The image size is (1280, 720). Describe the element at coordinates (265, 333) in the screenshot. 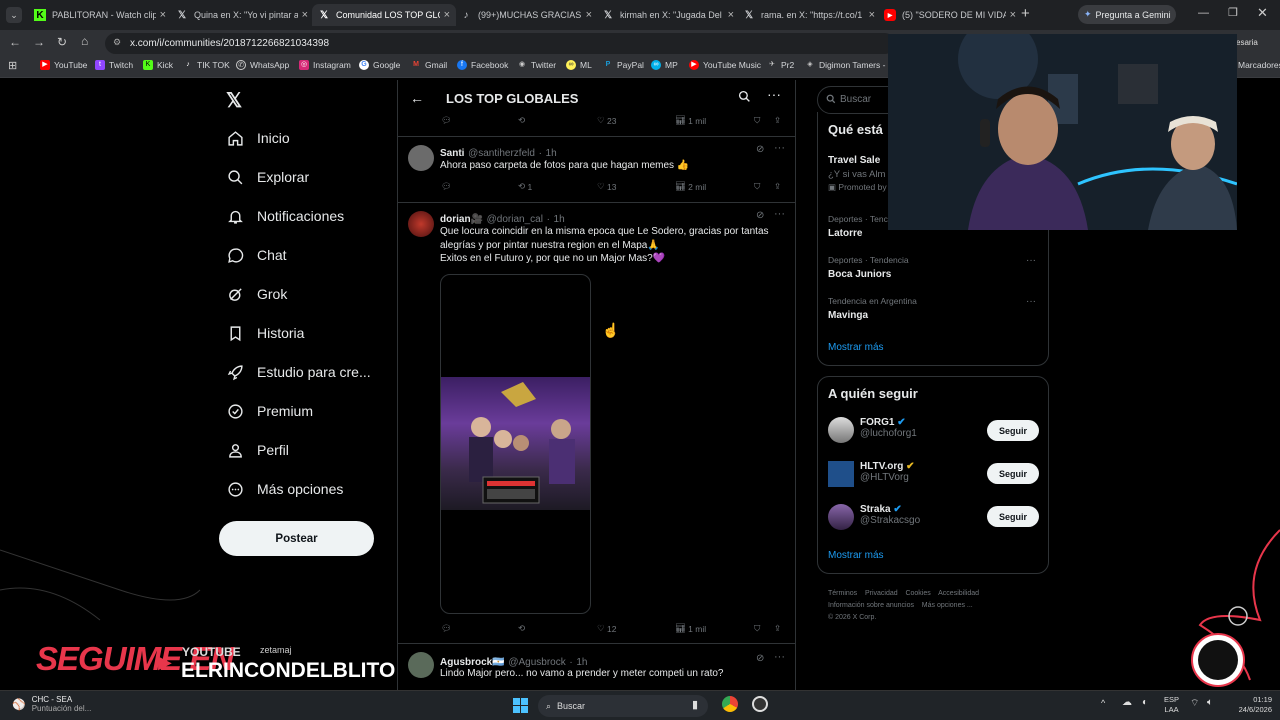

I see `sidebar-item-historia: Historia` at that location.